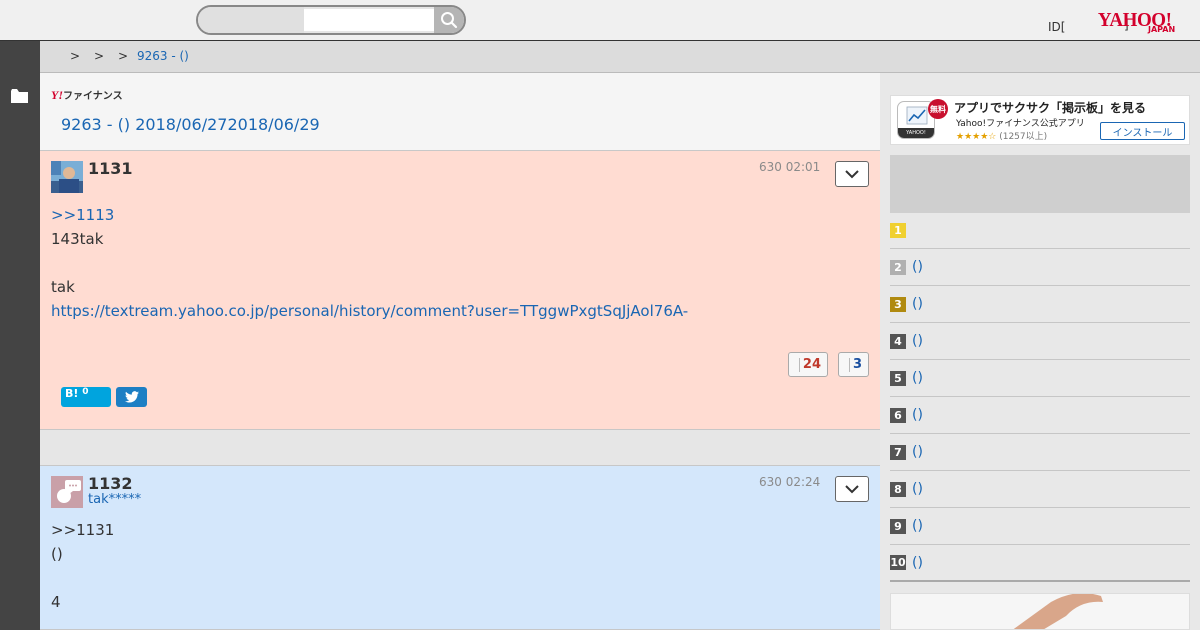 This screenshot has height=630, width=1200. Describe the element at coordinates (110, 168) in the screenshot. I see `post-number: 1131` at that location.